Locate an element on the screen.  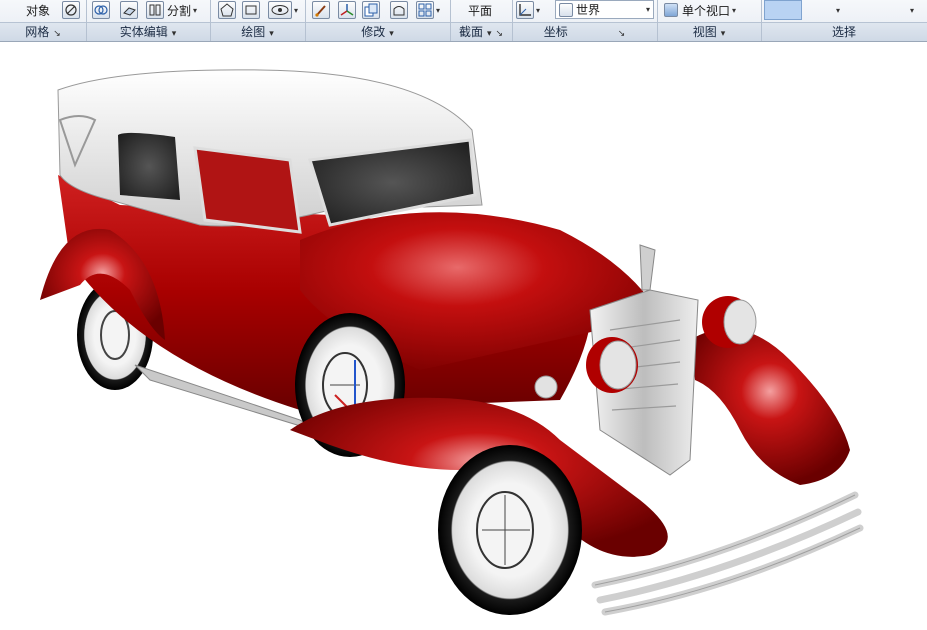
move-gizmo-icon is located at coordinates (347, 10).